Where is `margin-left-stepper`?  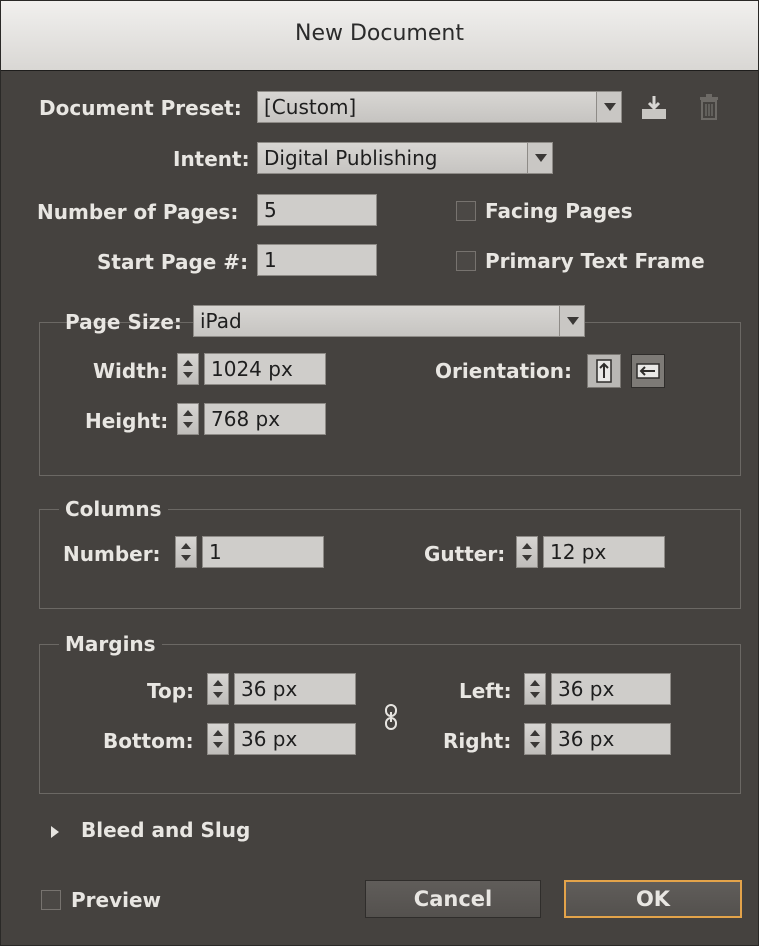
margin-left-stepper is located at coordinates (535, 689).